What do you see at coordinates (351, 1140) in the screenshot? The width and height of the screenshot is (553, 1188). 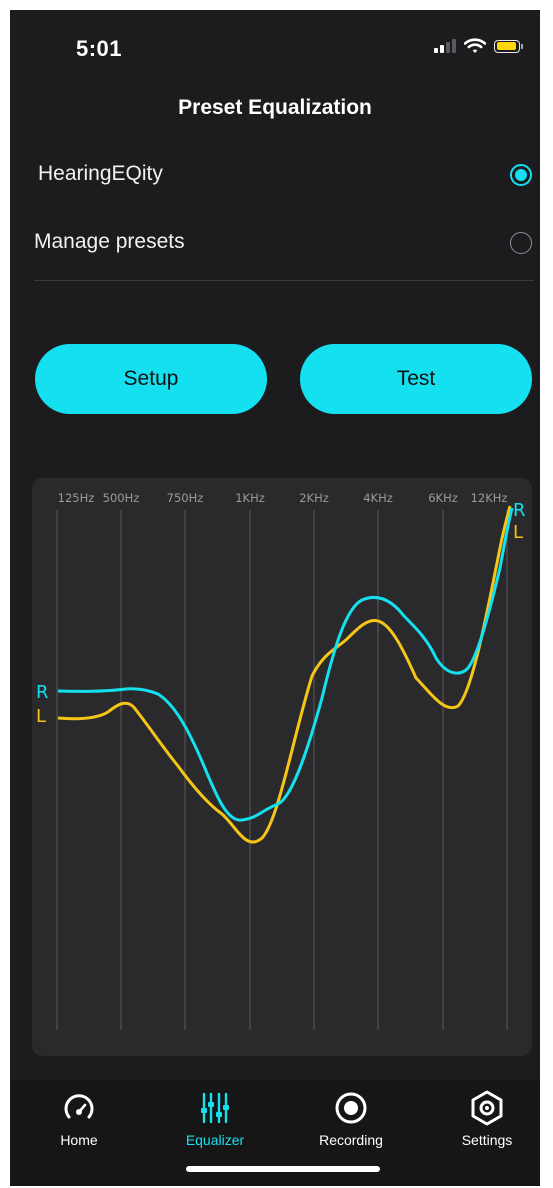 I see `tab-label: Recording` at bounding box center [351, 1140].